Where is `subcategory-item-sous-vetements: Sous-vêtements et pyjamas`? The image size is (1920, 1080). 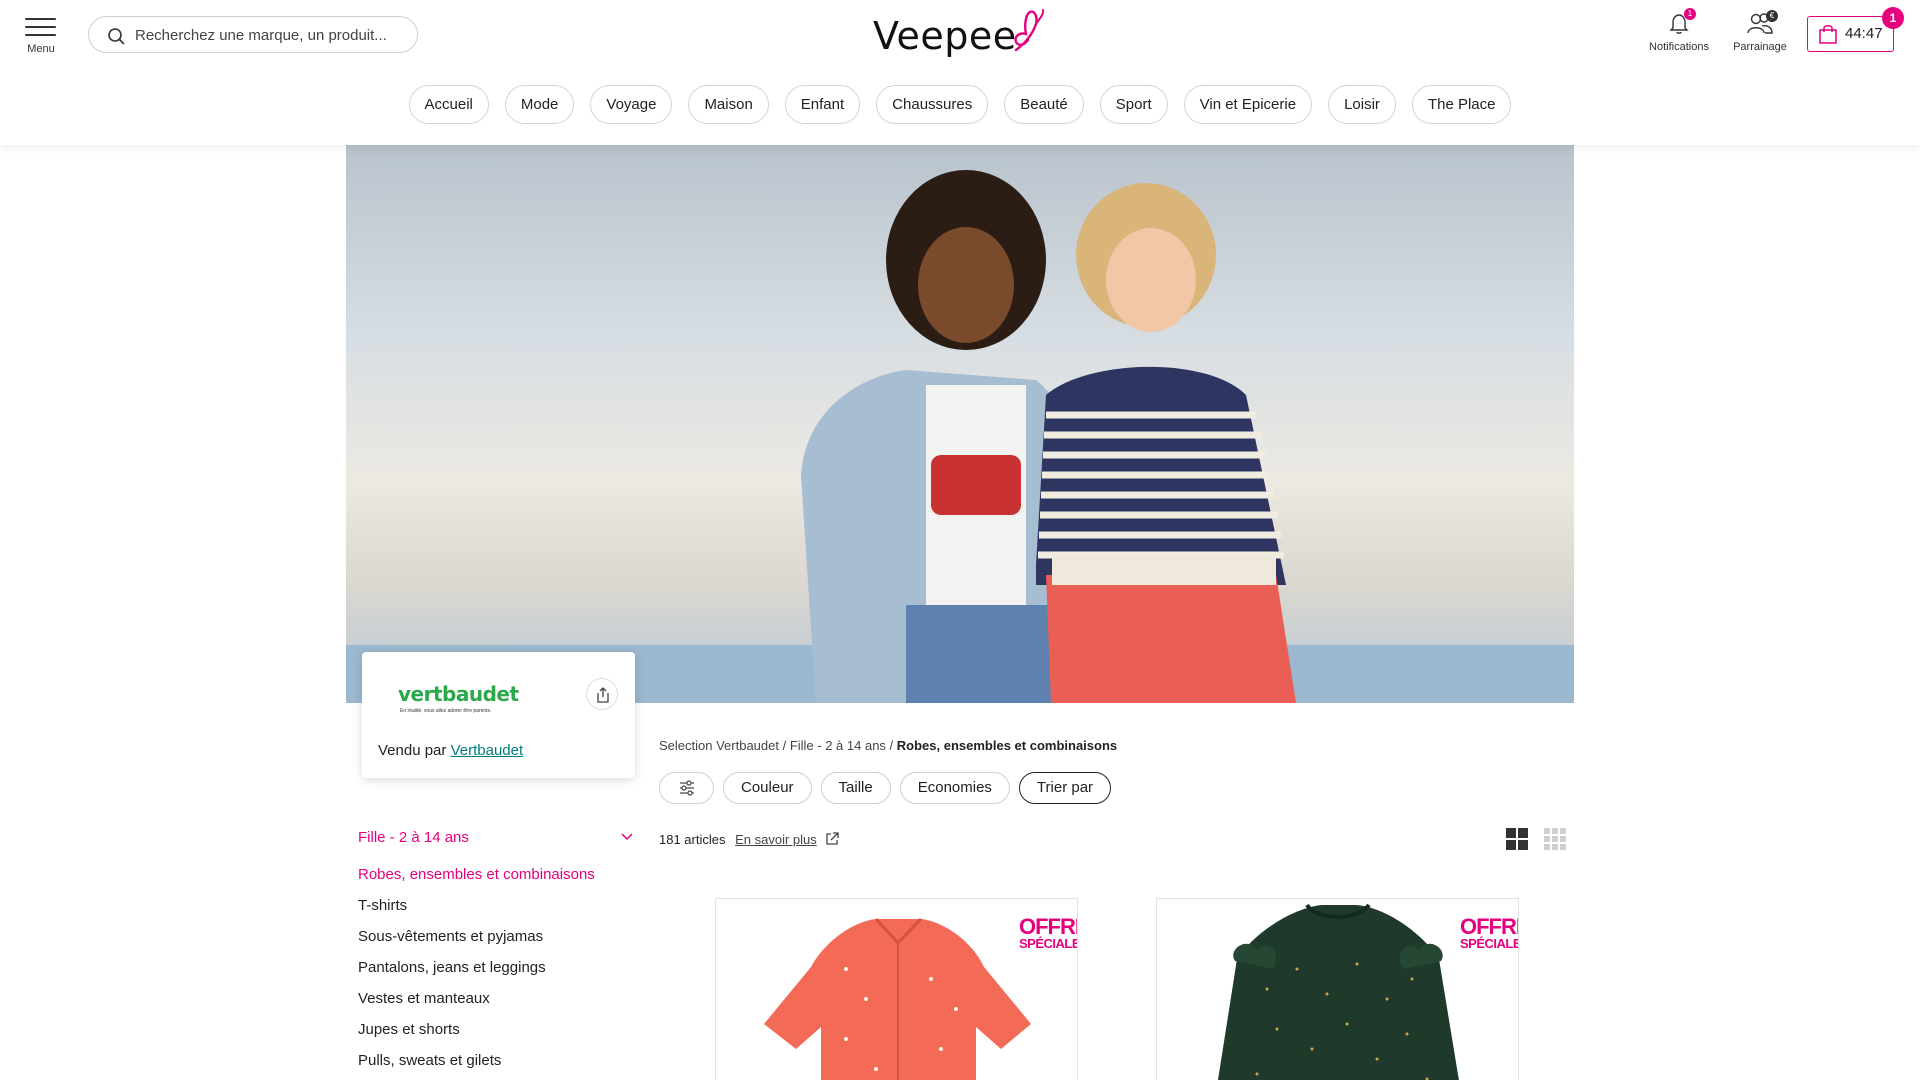
subcategory-item-sous-vetements: Sous-vêtements et pyjamas is located at coordinates (476, 943).